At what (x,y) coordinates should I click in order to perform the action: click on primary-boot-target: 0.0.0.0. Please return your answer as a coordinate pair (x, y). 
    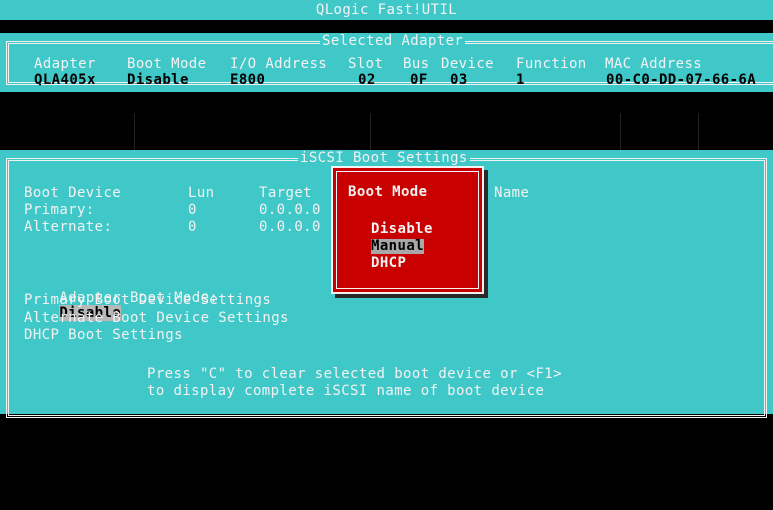
    Looking at the image, I should click on (290, 210).